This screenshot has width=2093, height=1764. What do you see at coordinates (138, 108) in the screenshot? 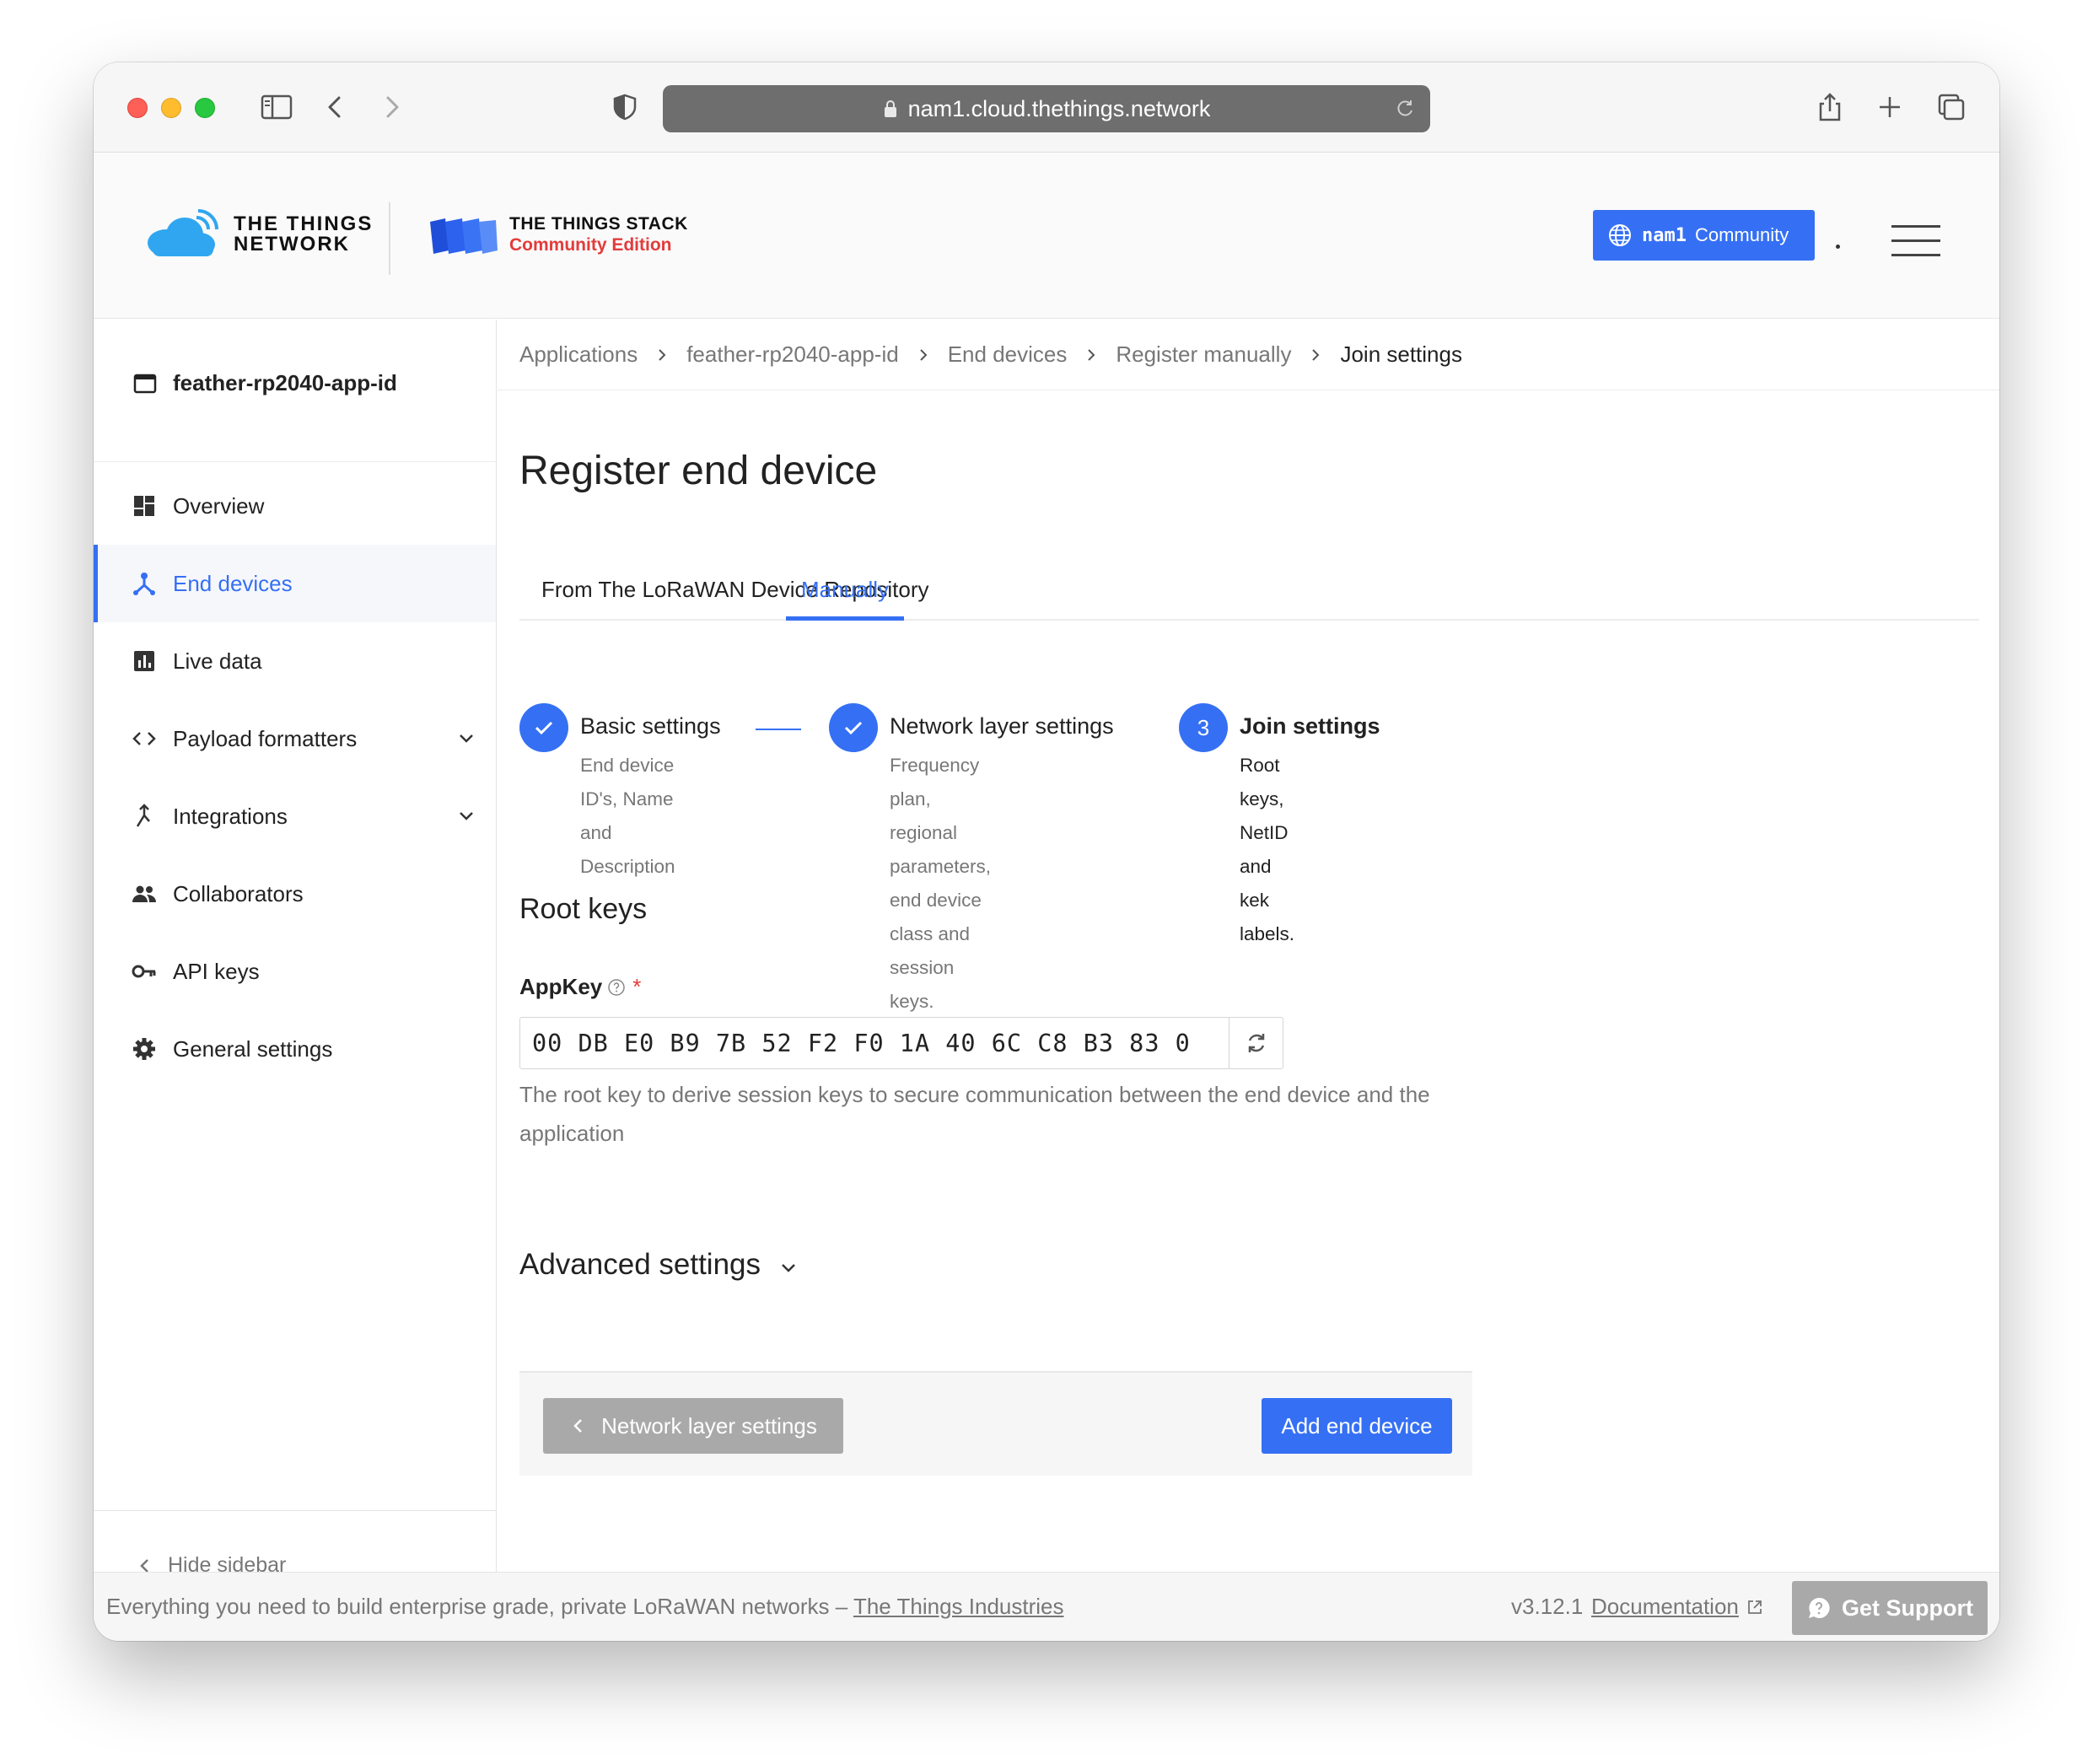
I see `close-window-button` at bounding box center [138, 108].